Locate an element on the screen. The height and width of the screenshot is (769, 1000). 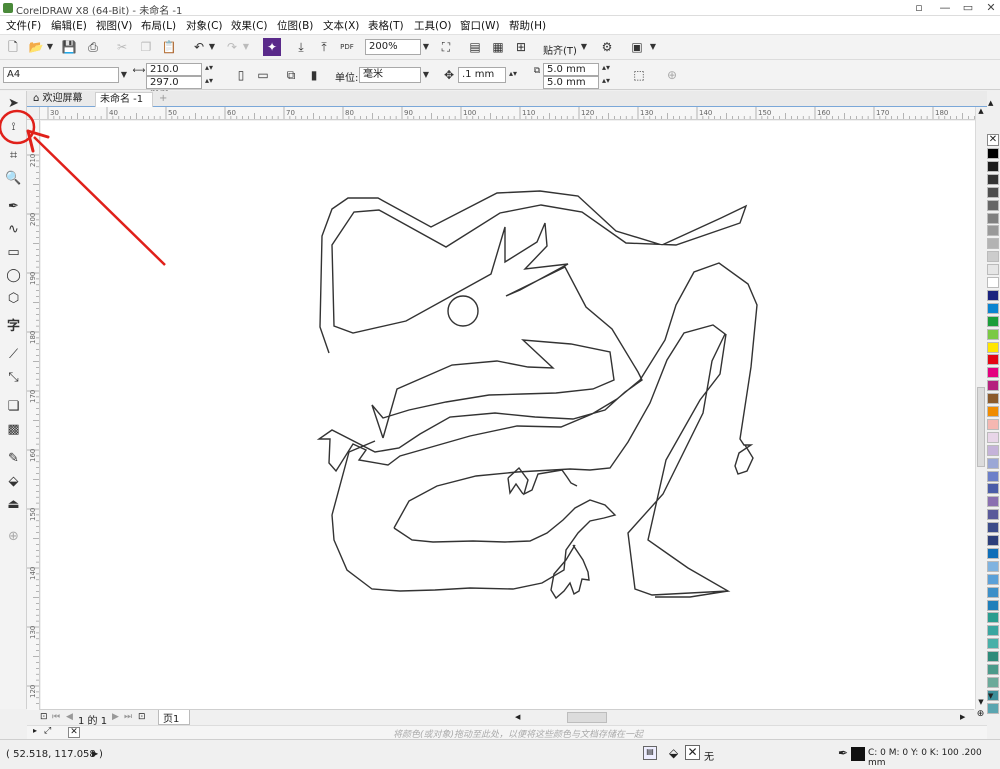
prev-page-icon: ◀ is located at coordinates (69, 717).